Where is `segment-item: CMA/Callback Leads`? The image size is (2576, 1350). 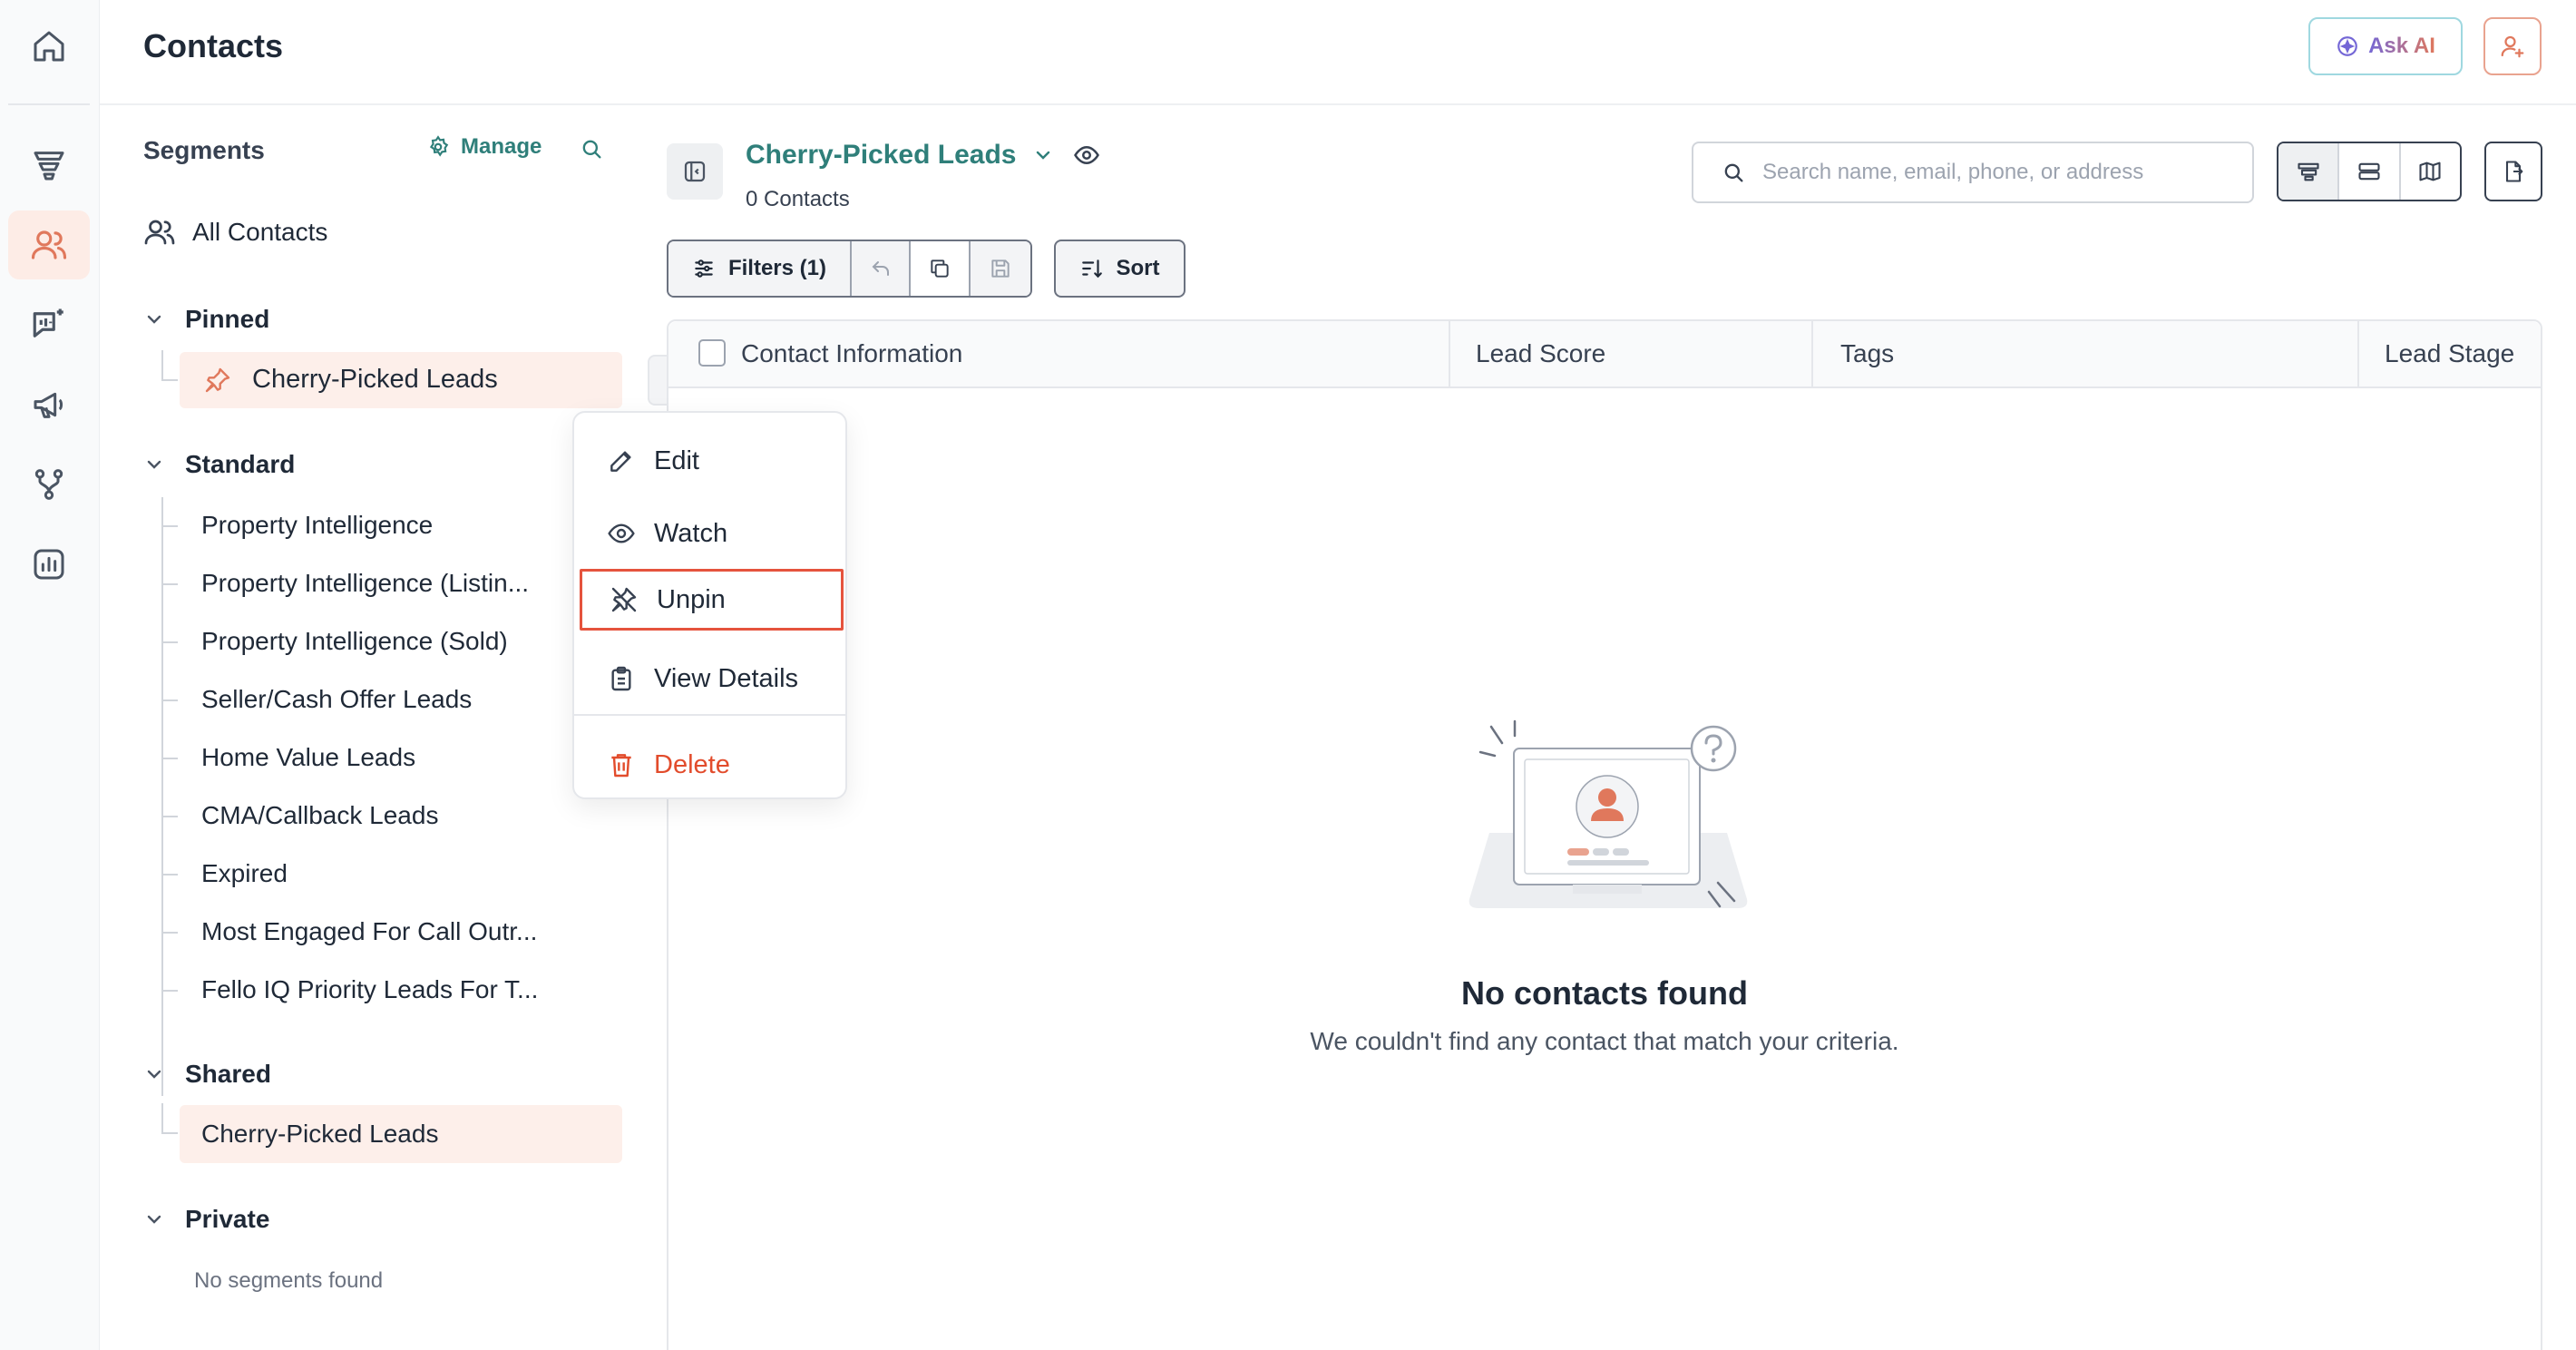
segment-item: CMA/Callback Leads is located at coordinates (319, 815).